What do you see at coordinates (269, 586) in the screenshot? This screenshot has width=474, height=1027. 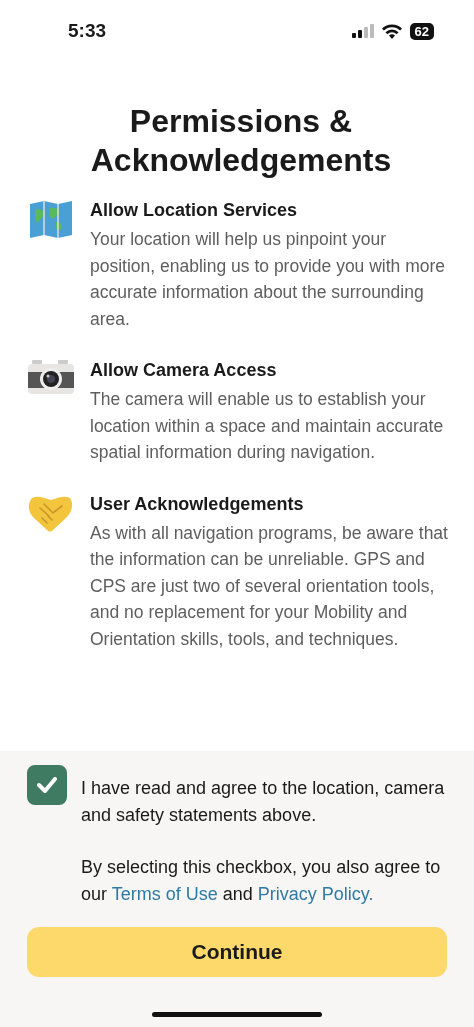 I see `section-description: As with all navigation programs, be aware that the information can be unreliable. GPS and CPS are just two of several orientation tools, and no replacement for your Mobility and Orientation skills, tools, and techniques.` at bounding box center [269, 586].